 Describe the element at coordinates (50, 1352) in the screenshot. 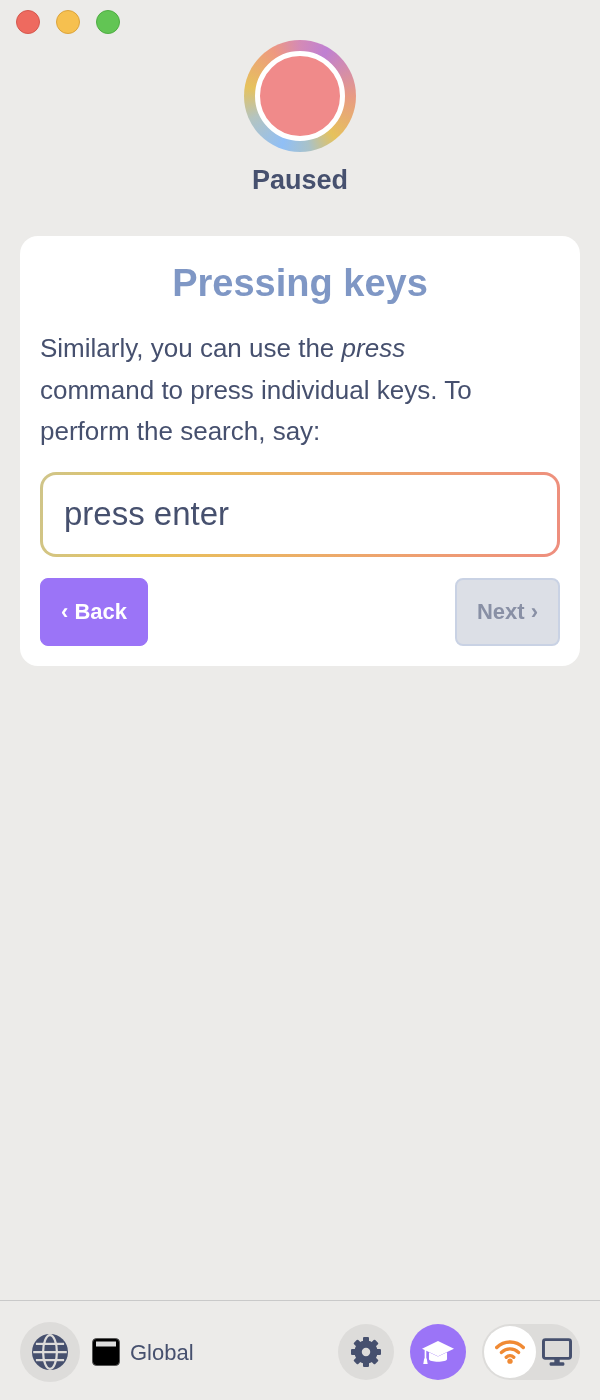

I see `globe-icon` at that location.